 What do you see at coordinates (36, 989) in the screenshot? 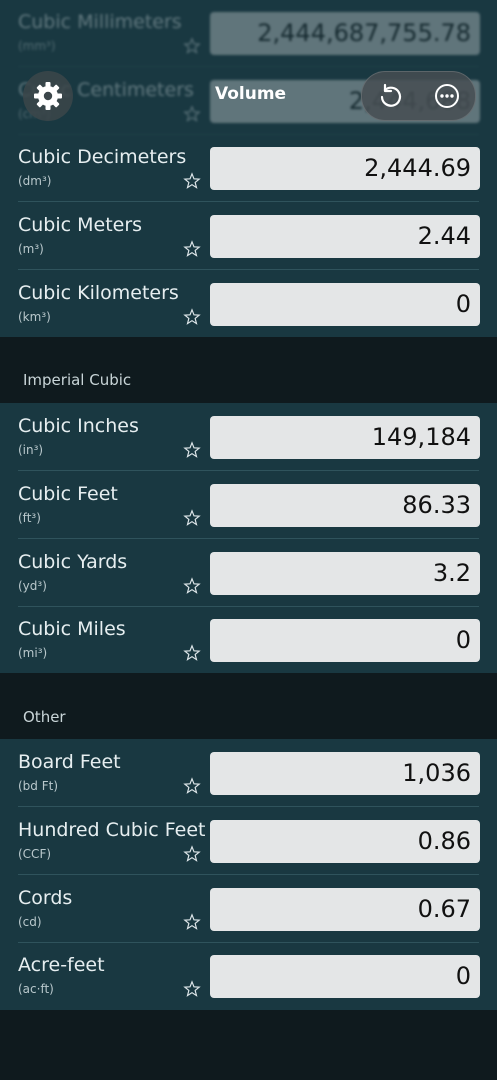
I see `unit-symbol: (ac·ft)` at bounding box center [36, 989].